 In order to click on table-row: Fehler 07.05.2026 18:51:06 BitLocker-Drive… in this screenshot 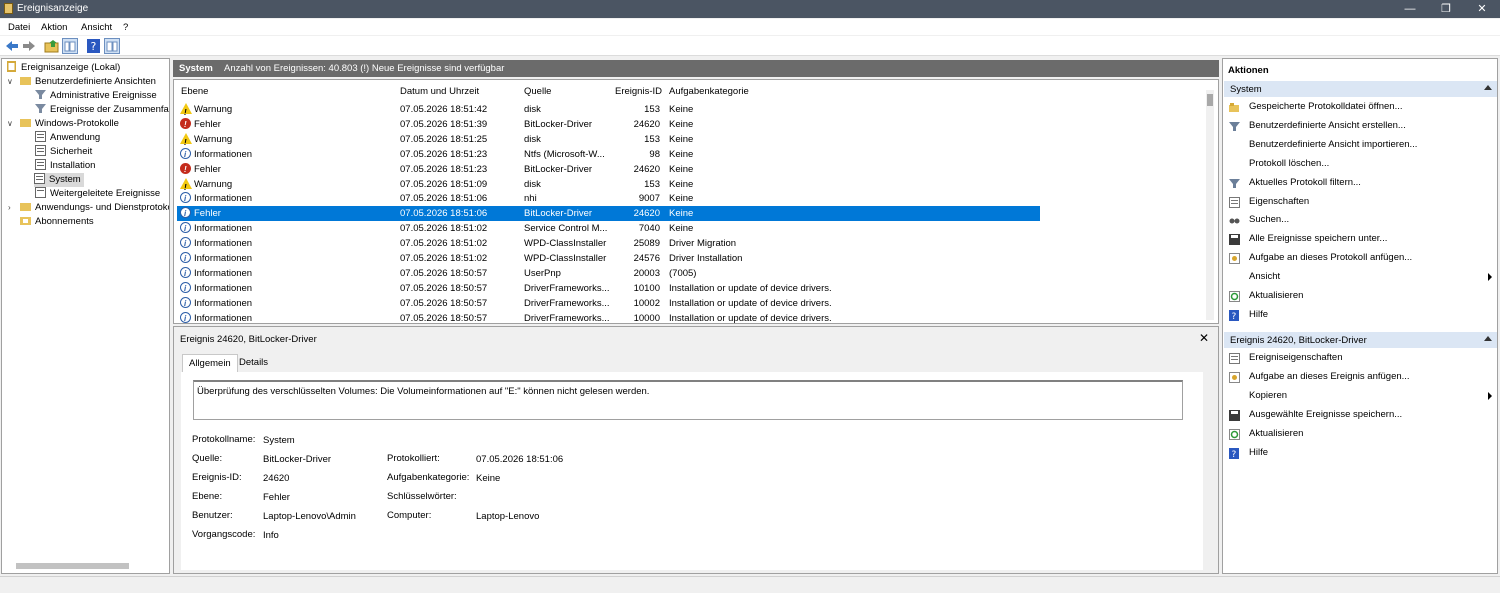, I will do `click(608, 214)`.